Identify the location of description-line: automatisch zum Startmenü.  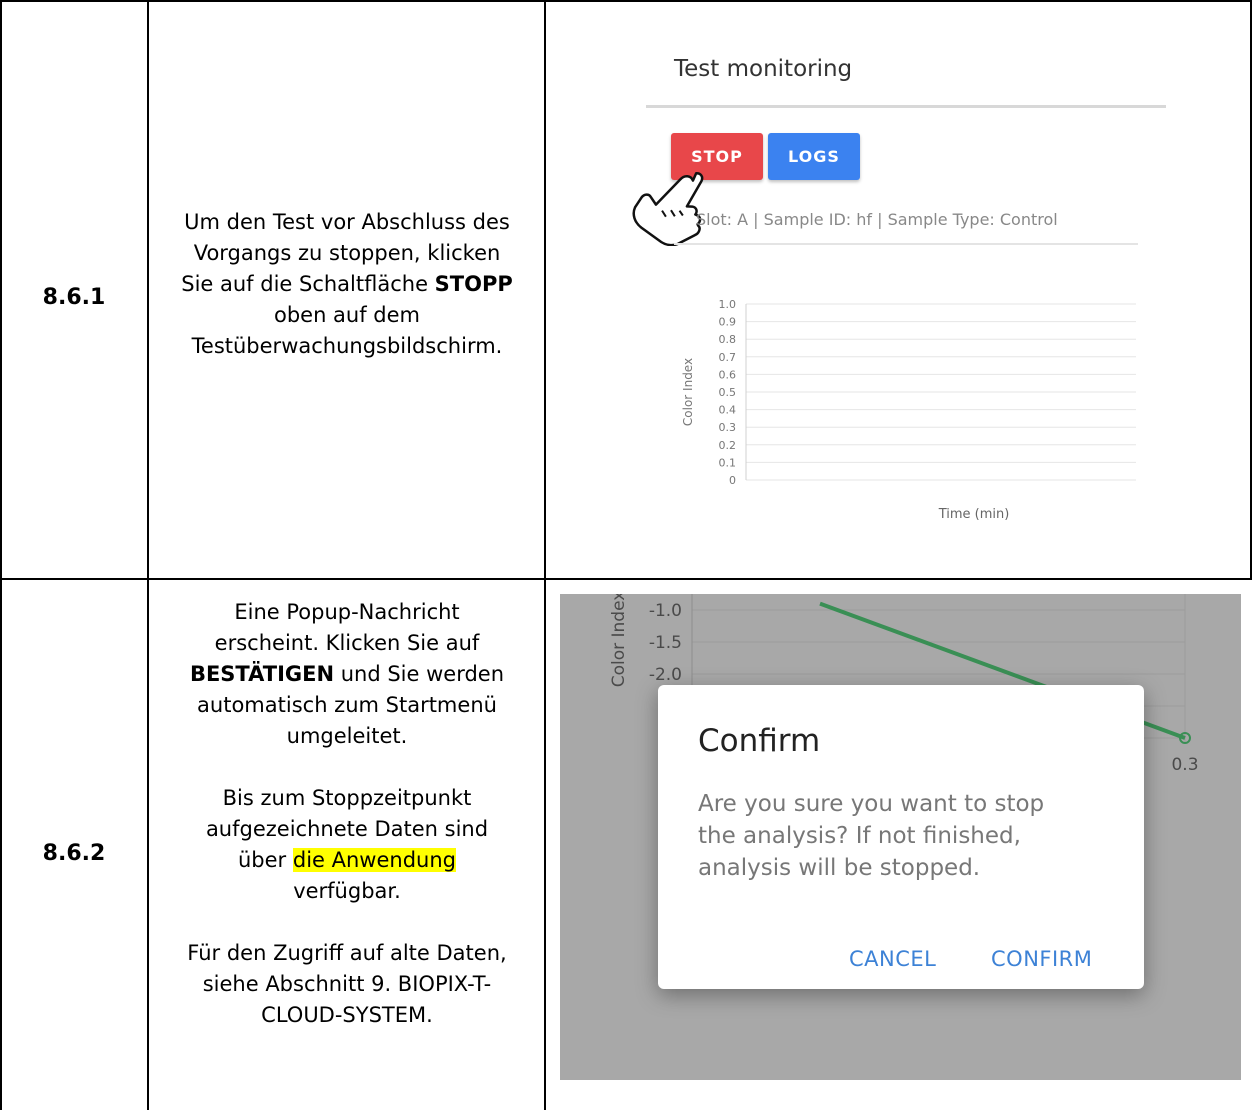
(347, 705).